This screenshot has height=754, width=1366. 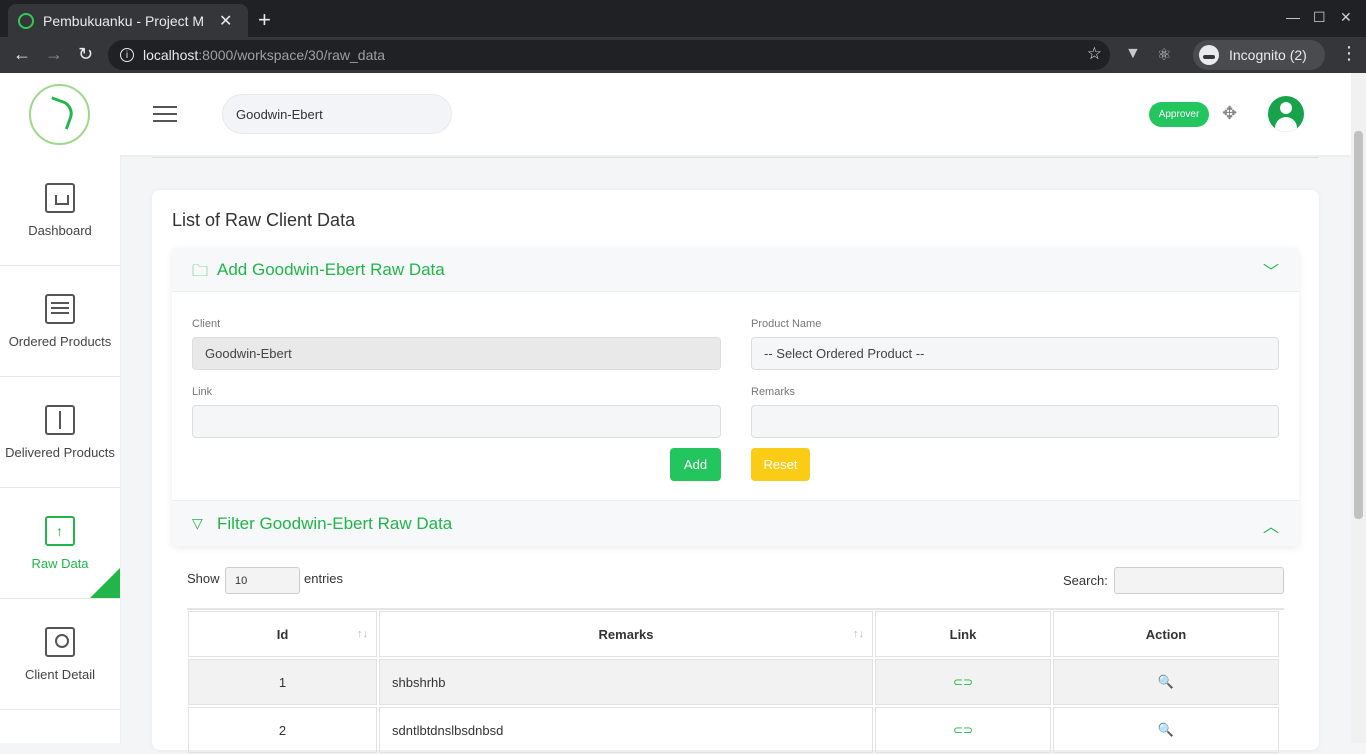 What do you see at coordinates (1015, 353) in the screenshot?
I see `product-name-select: -- Select Ordered Product --` at bounding box center [1015, 353].